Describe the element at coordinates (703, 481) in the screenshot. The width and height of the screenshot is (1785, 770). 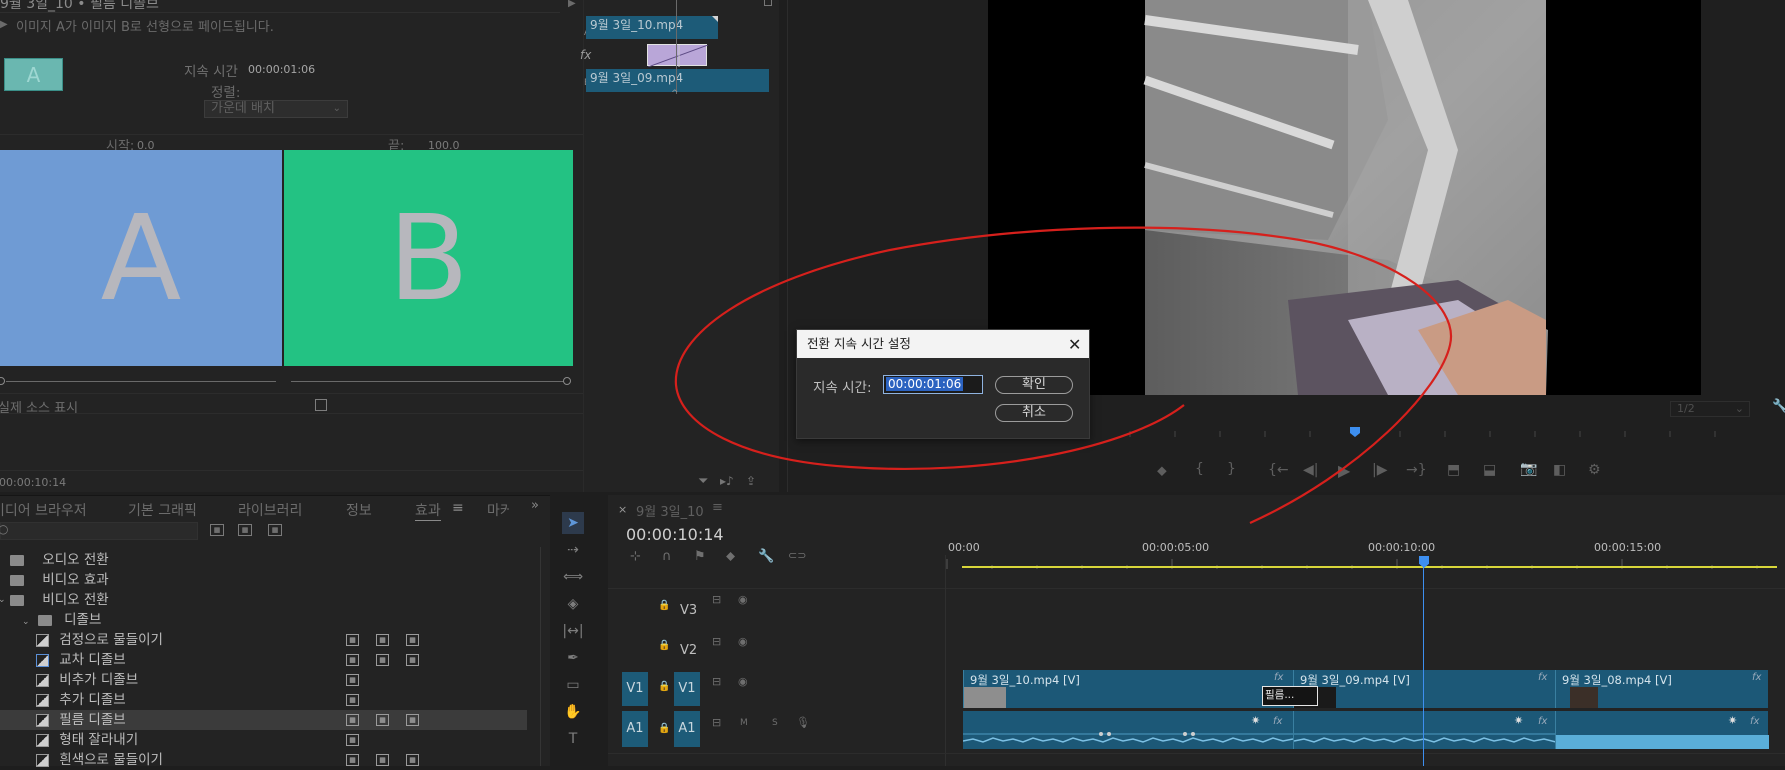
I see `filter-icon: ⏷` at that location.